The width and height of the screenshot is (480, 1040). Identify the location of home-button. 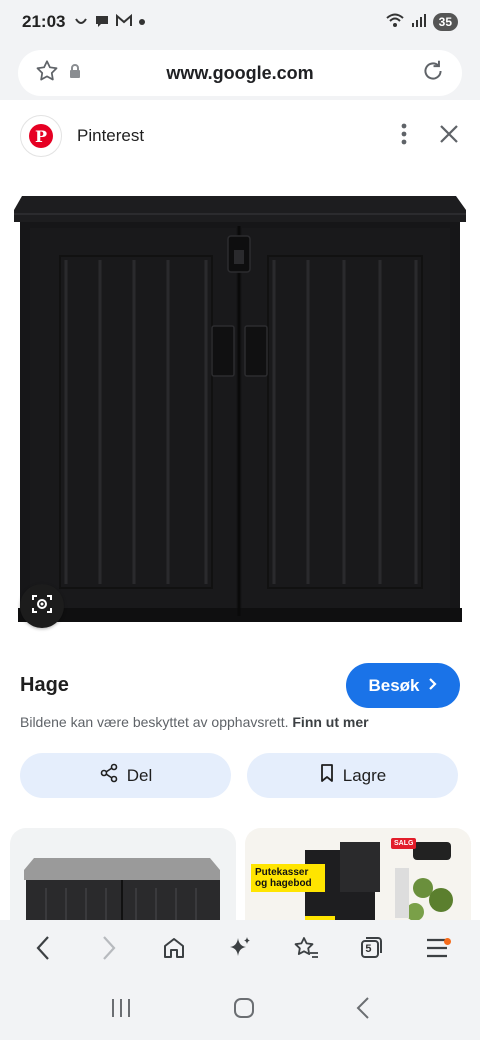
(174, 950).